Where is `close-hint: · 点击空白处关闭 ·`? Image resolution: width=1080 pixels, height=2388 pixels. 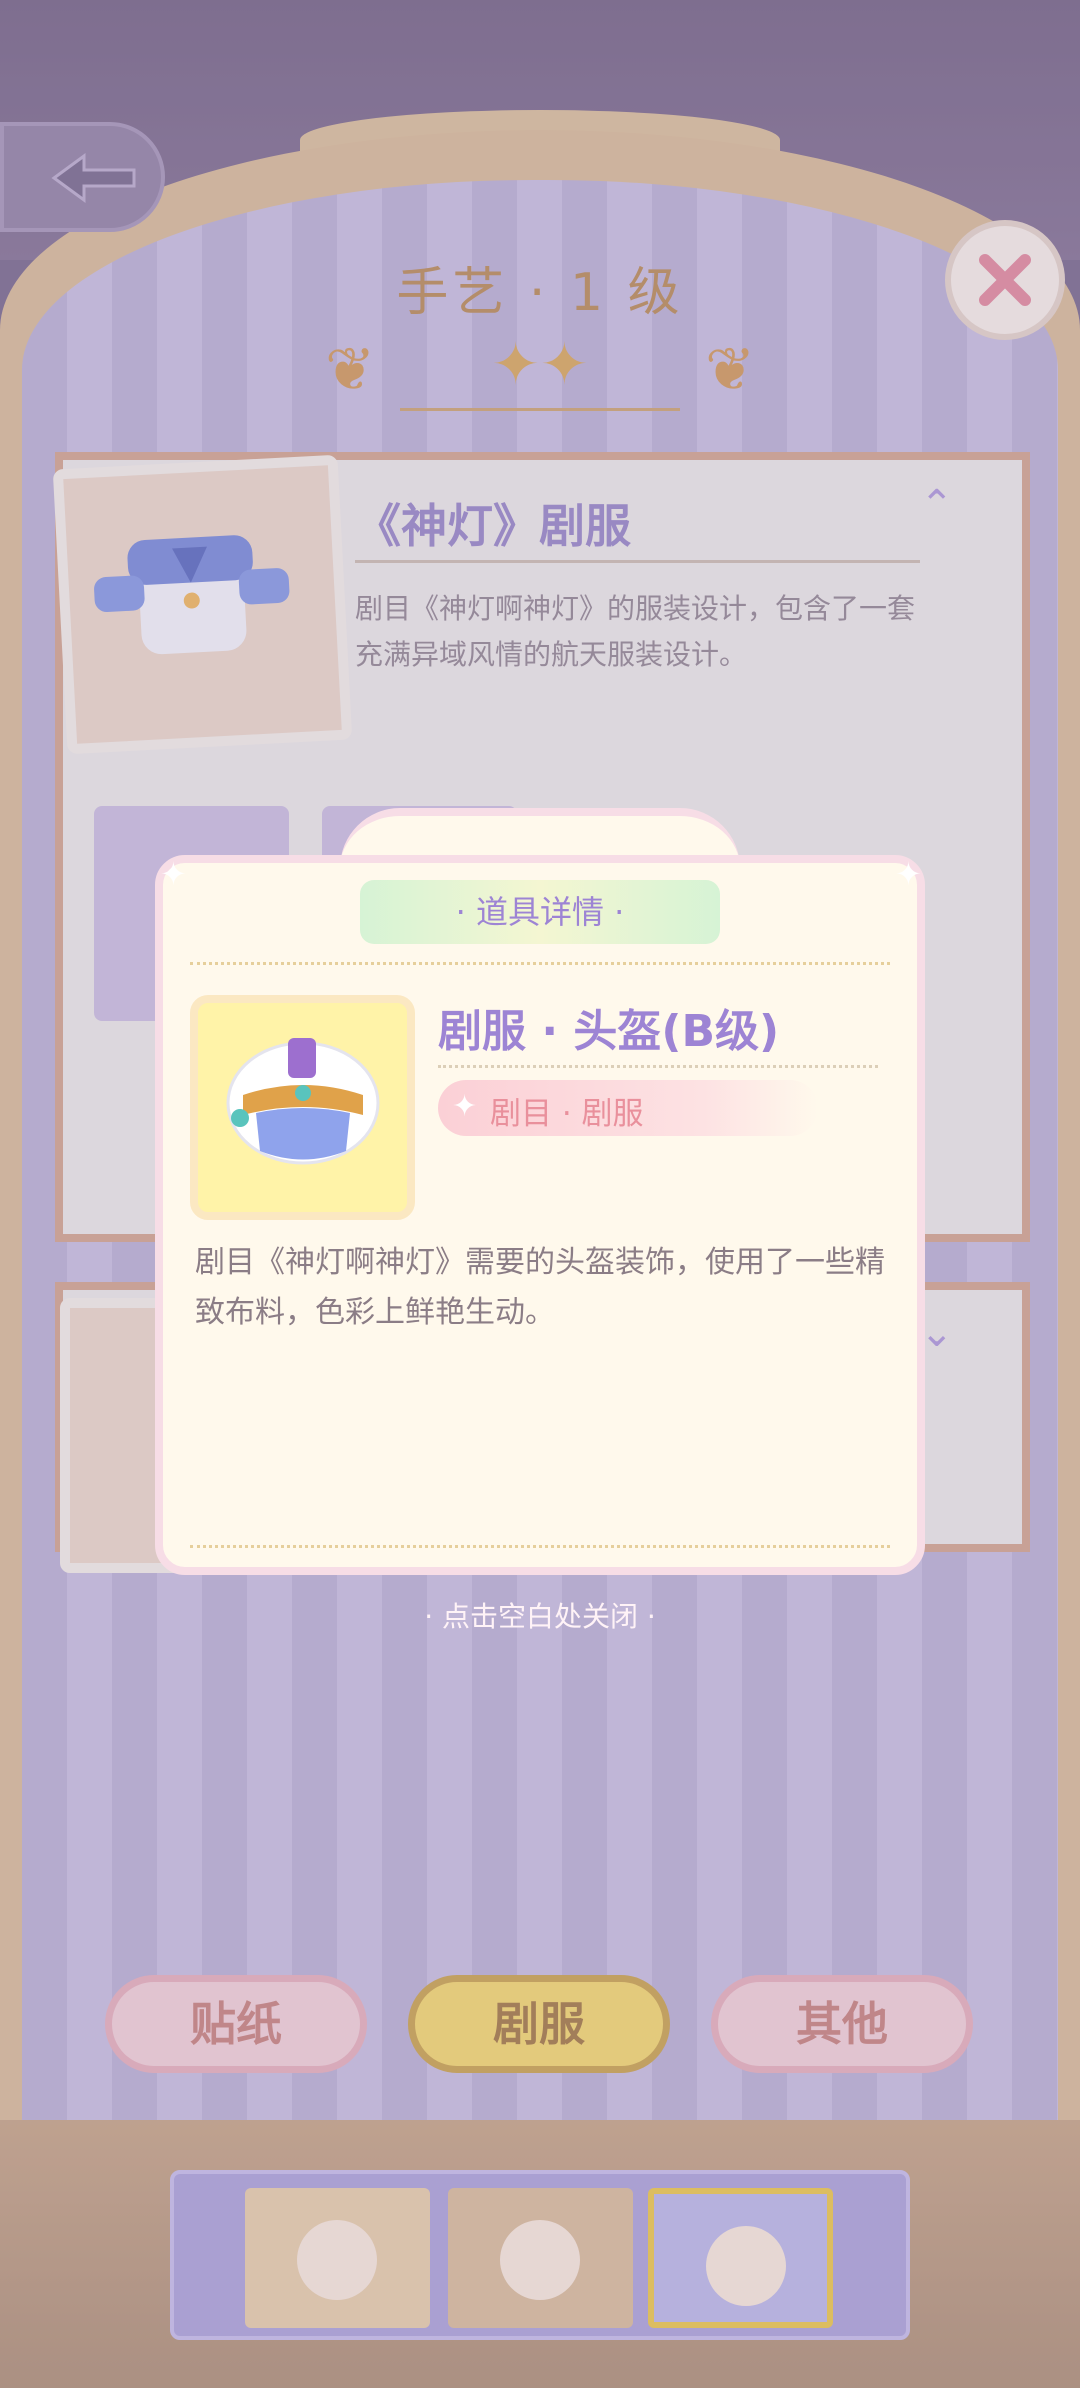
close-hint: · 点击空白处关闭 · is located at coordinates (540, 1616).